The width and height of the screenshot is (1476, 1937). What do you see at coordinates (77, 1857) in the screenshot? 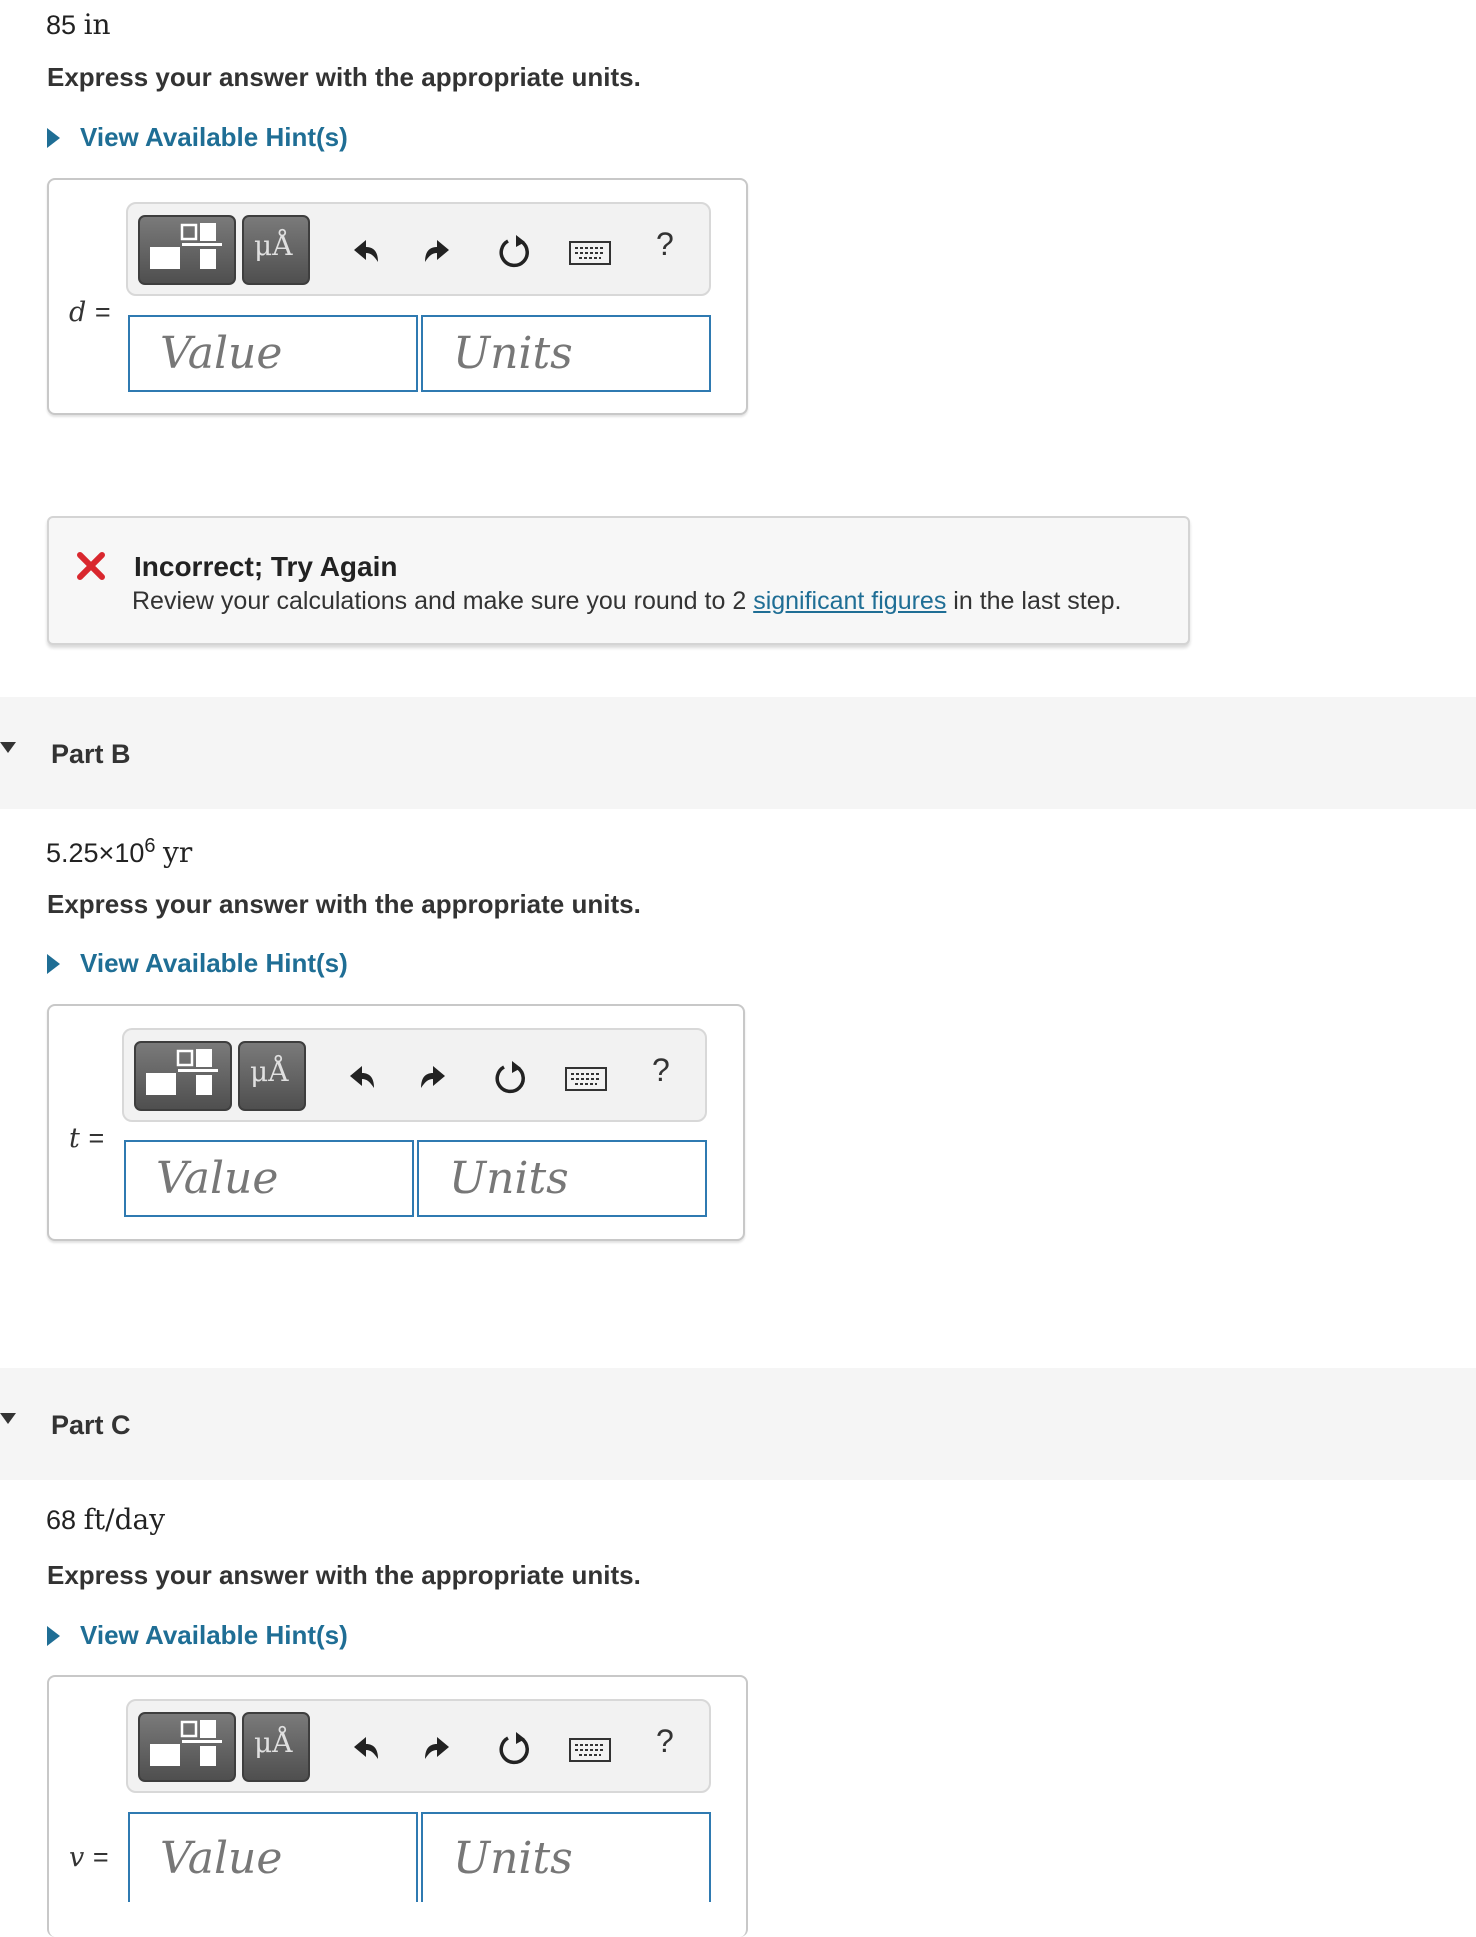
I see `variable-symbol: v` at bounding box center [77, 1857].